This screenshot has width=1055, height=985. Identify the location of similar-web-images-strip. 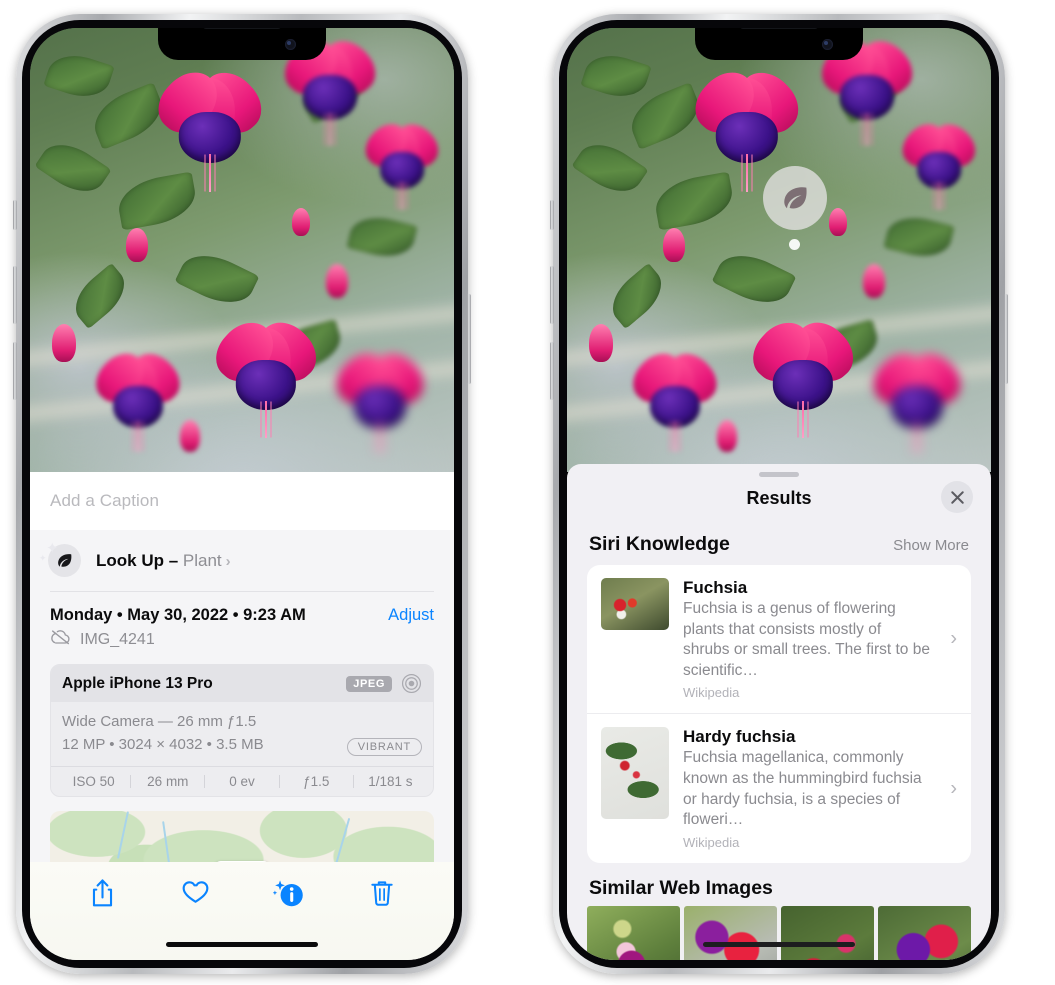
(779, 932).